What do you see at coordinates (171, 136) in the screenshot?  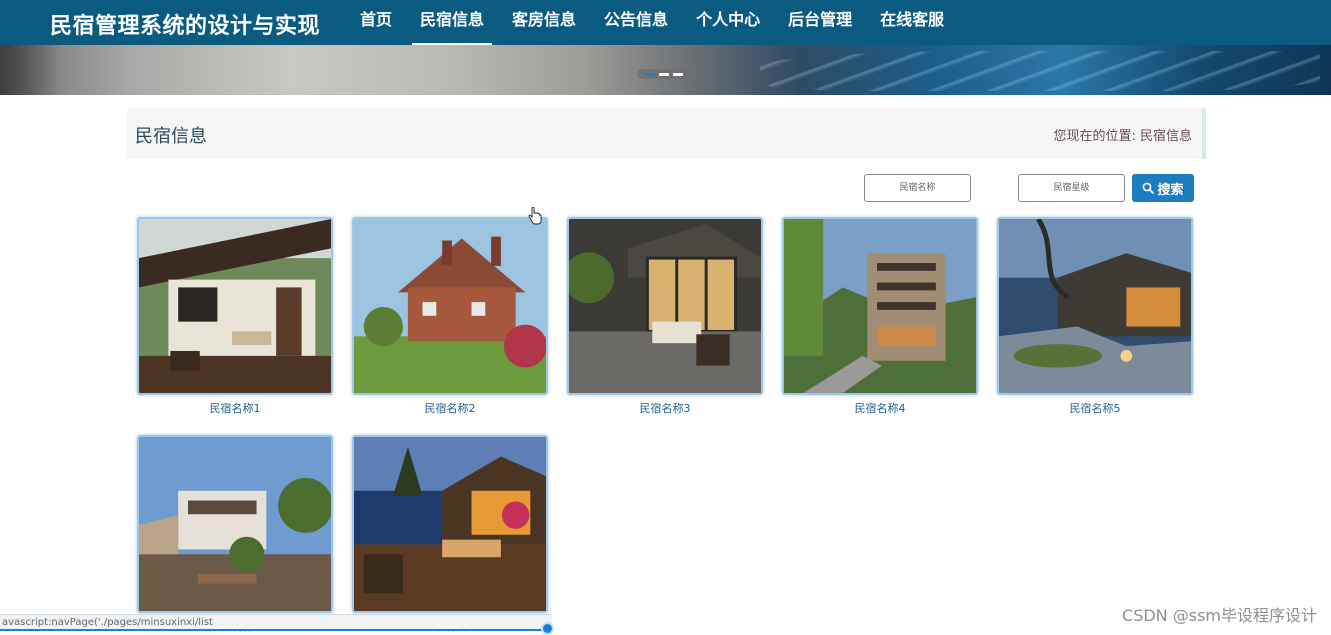 I see `page-title: 民宿信息` at bounding box center [171, 136].